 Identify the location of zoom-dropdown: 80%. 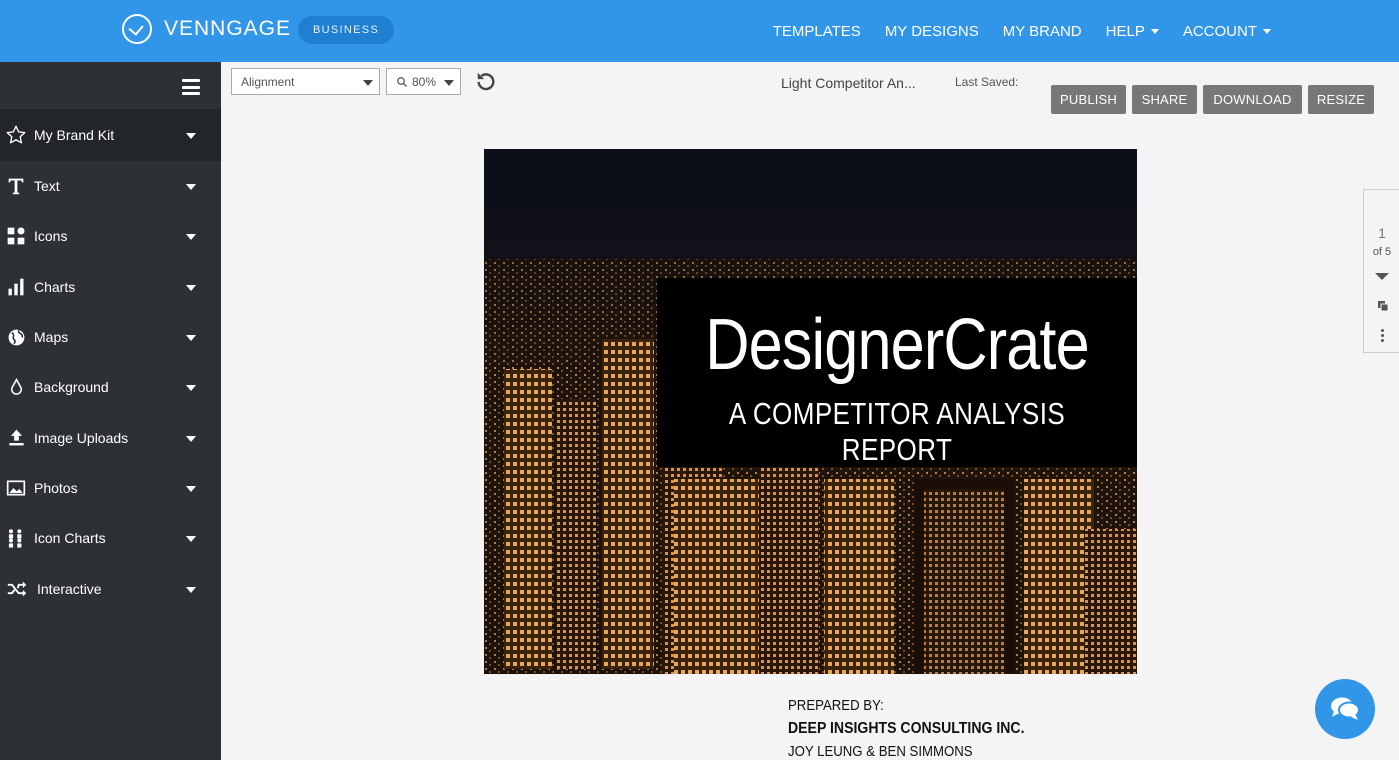
(423, 81).